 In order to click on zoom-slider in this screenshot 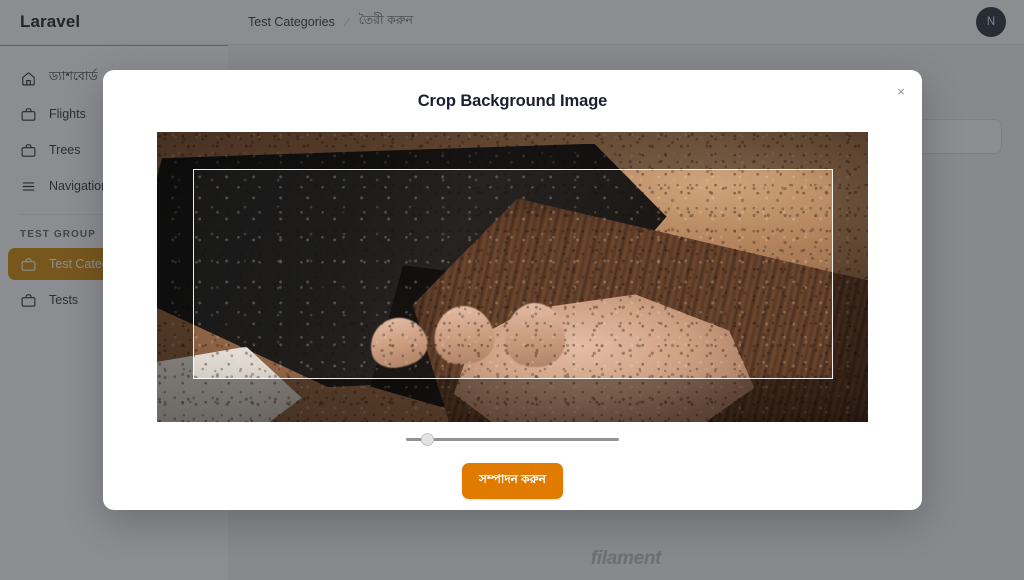, I will do `click(512, 439)`.